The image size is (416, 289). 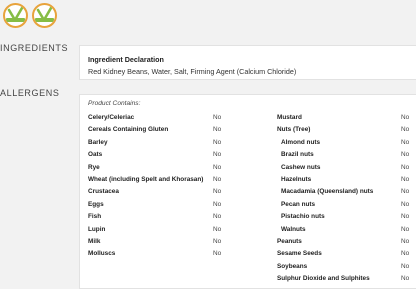 What do you see at coordinates (346, 219) in the screenshot?
I see `allergen-row: Pistachio nuts No` at bounding box center [346, 219].